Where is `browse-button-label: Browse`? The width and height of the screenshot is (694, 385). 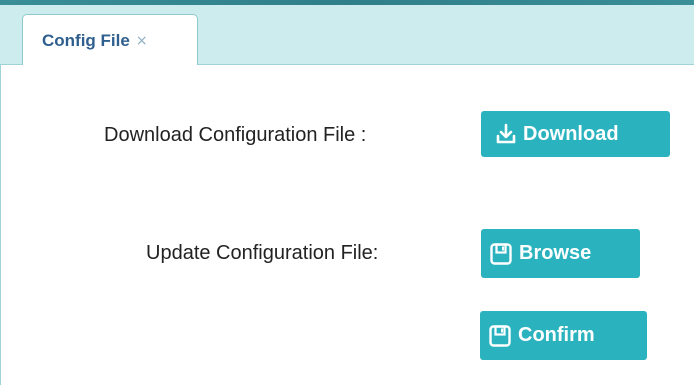 browse-button-label: Browse is located at coordinates (555, 253).